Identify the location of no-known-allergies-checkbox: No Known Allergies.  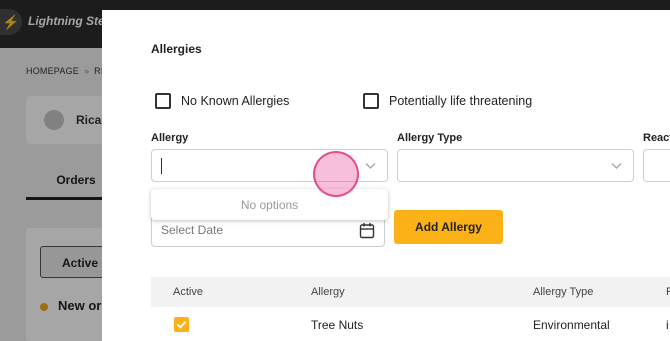
(222, 101).